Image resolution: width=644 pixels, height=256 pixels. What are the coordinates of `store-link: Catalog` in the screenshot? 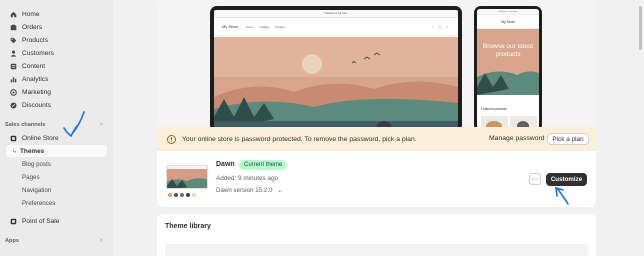 It's located at (264, 26).